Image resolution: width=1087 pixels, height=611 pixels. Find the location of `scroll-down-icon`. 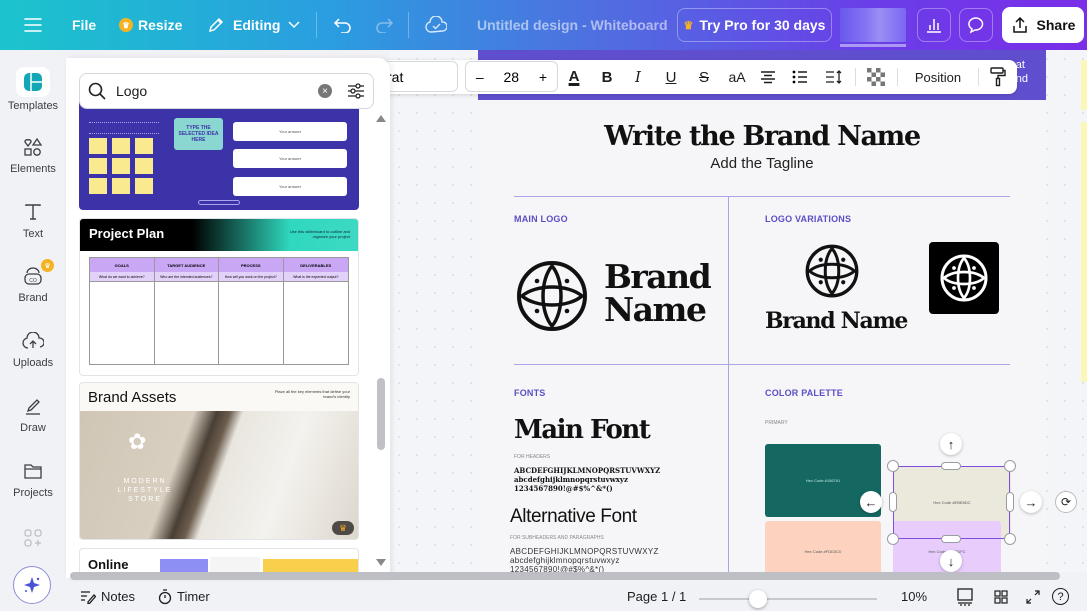

scroll-down-icon is located at coordinates (381, 562).